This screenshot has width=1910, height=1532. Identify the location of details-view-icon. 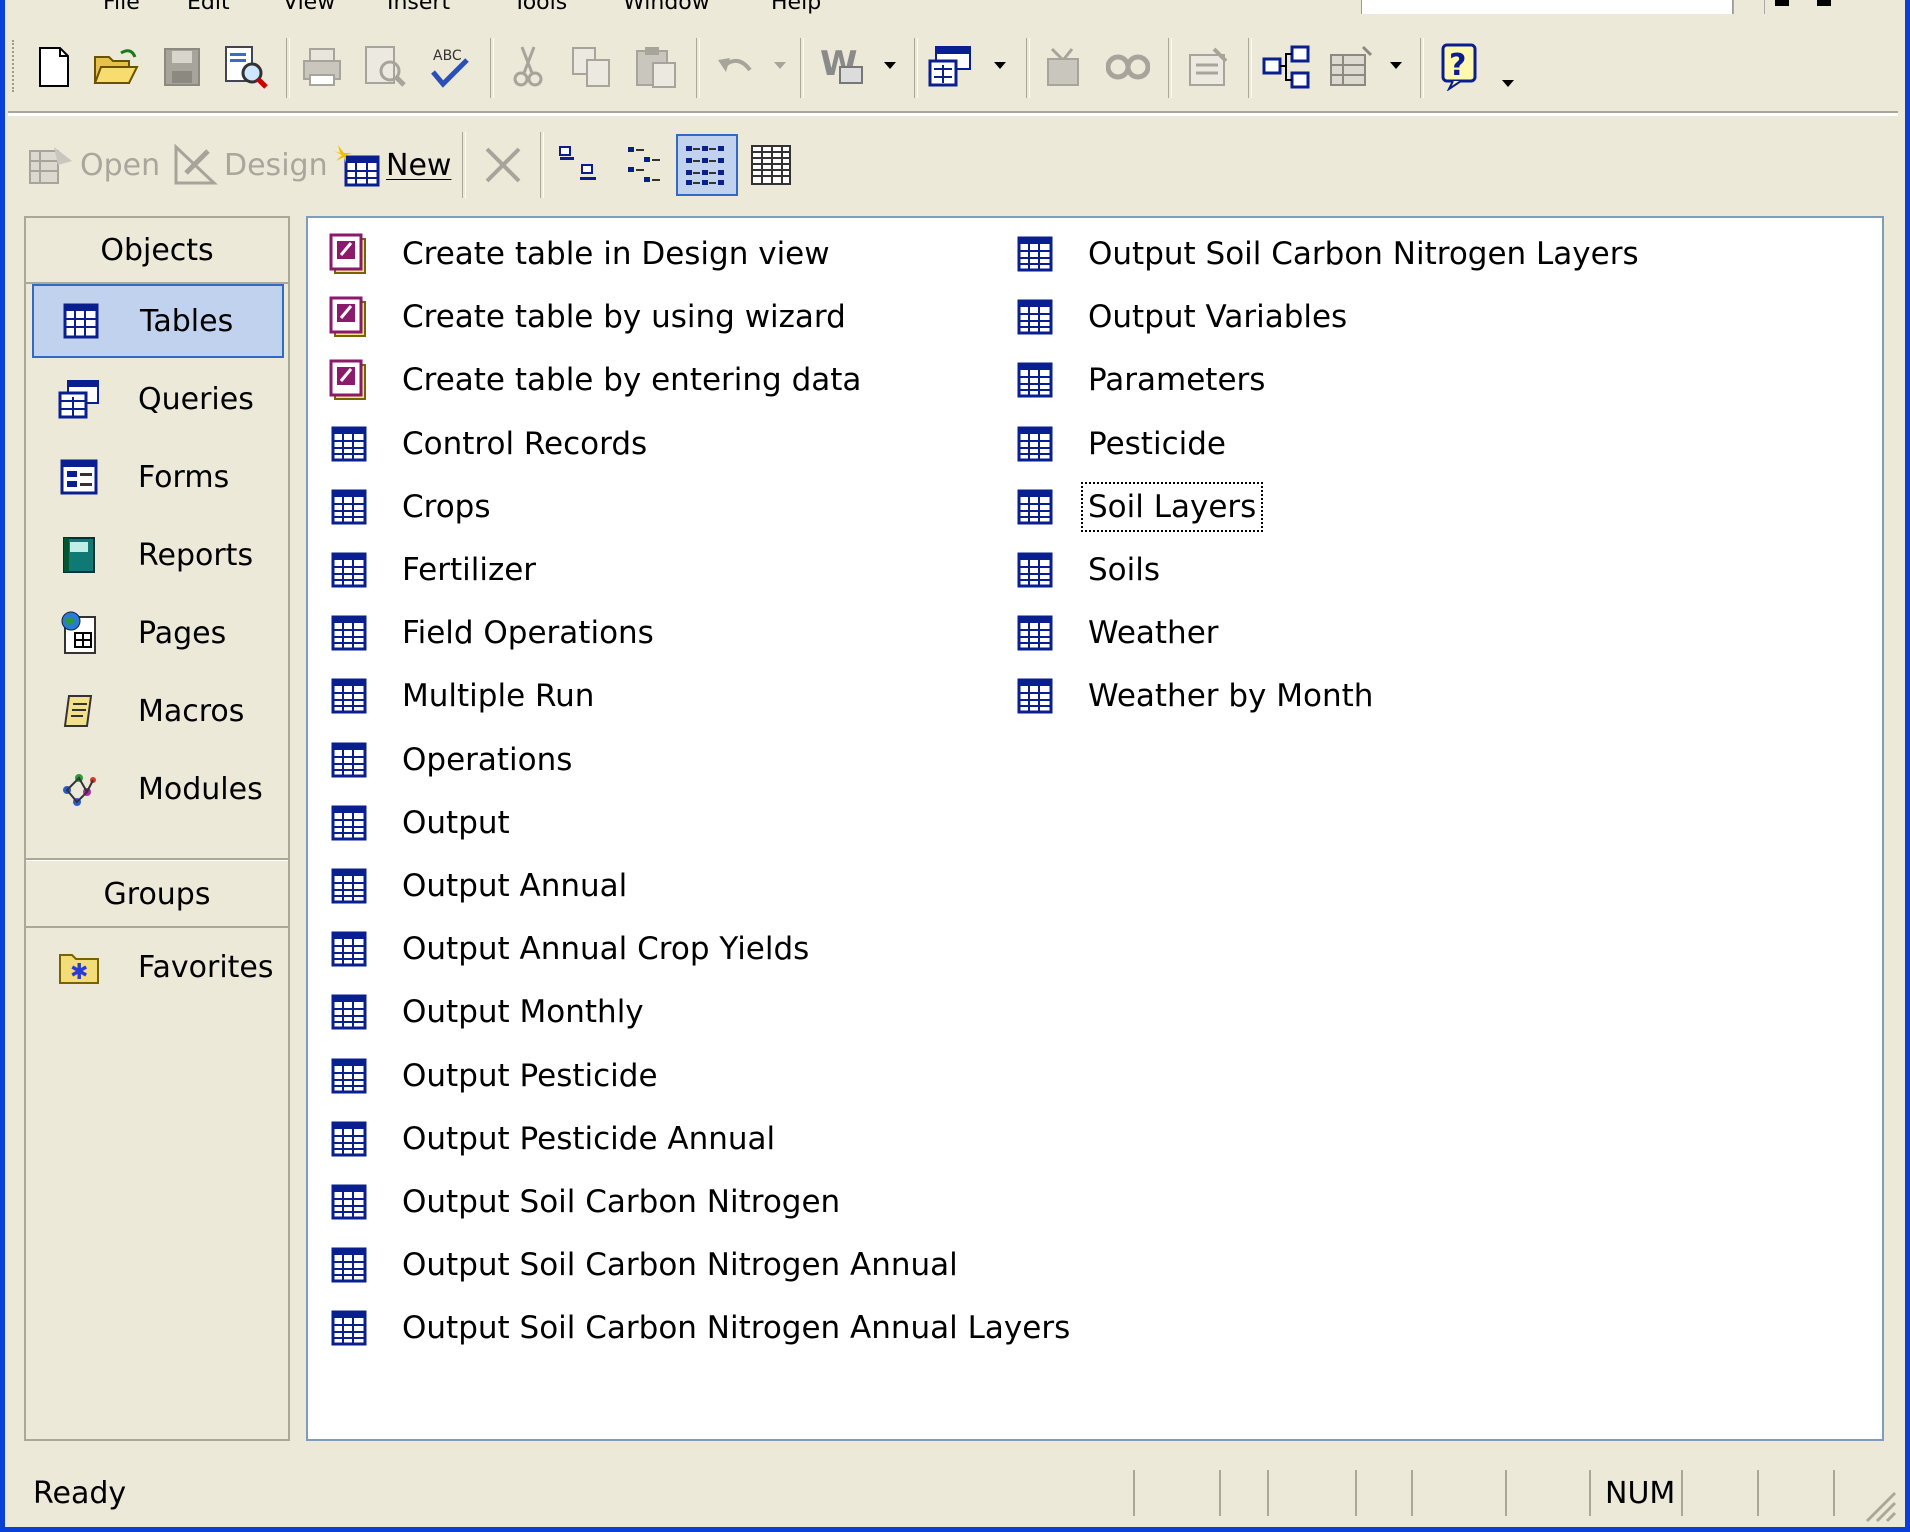
(771, 165).